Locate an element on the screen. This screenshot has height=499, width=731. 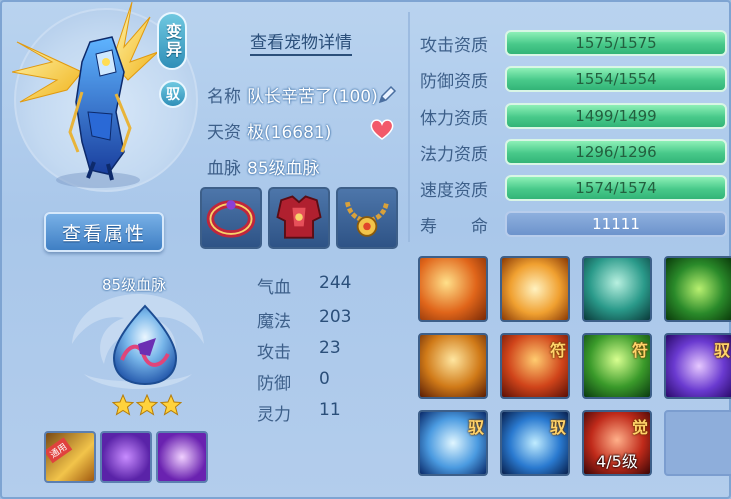
stat-hp-value: 244 is located at coordinates (335, 283).